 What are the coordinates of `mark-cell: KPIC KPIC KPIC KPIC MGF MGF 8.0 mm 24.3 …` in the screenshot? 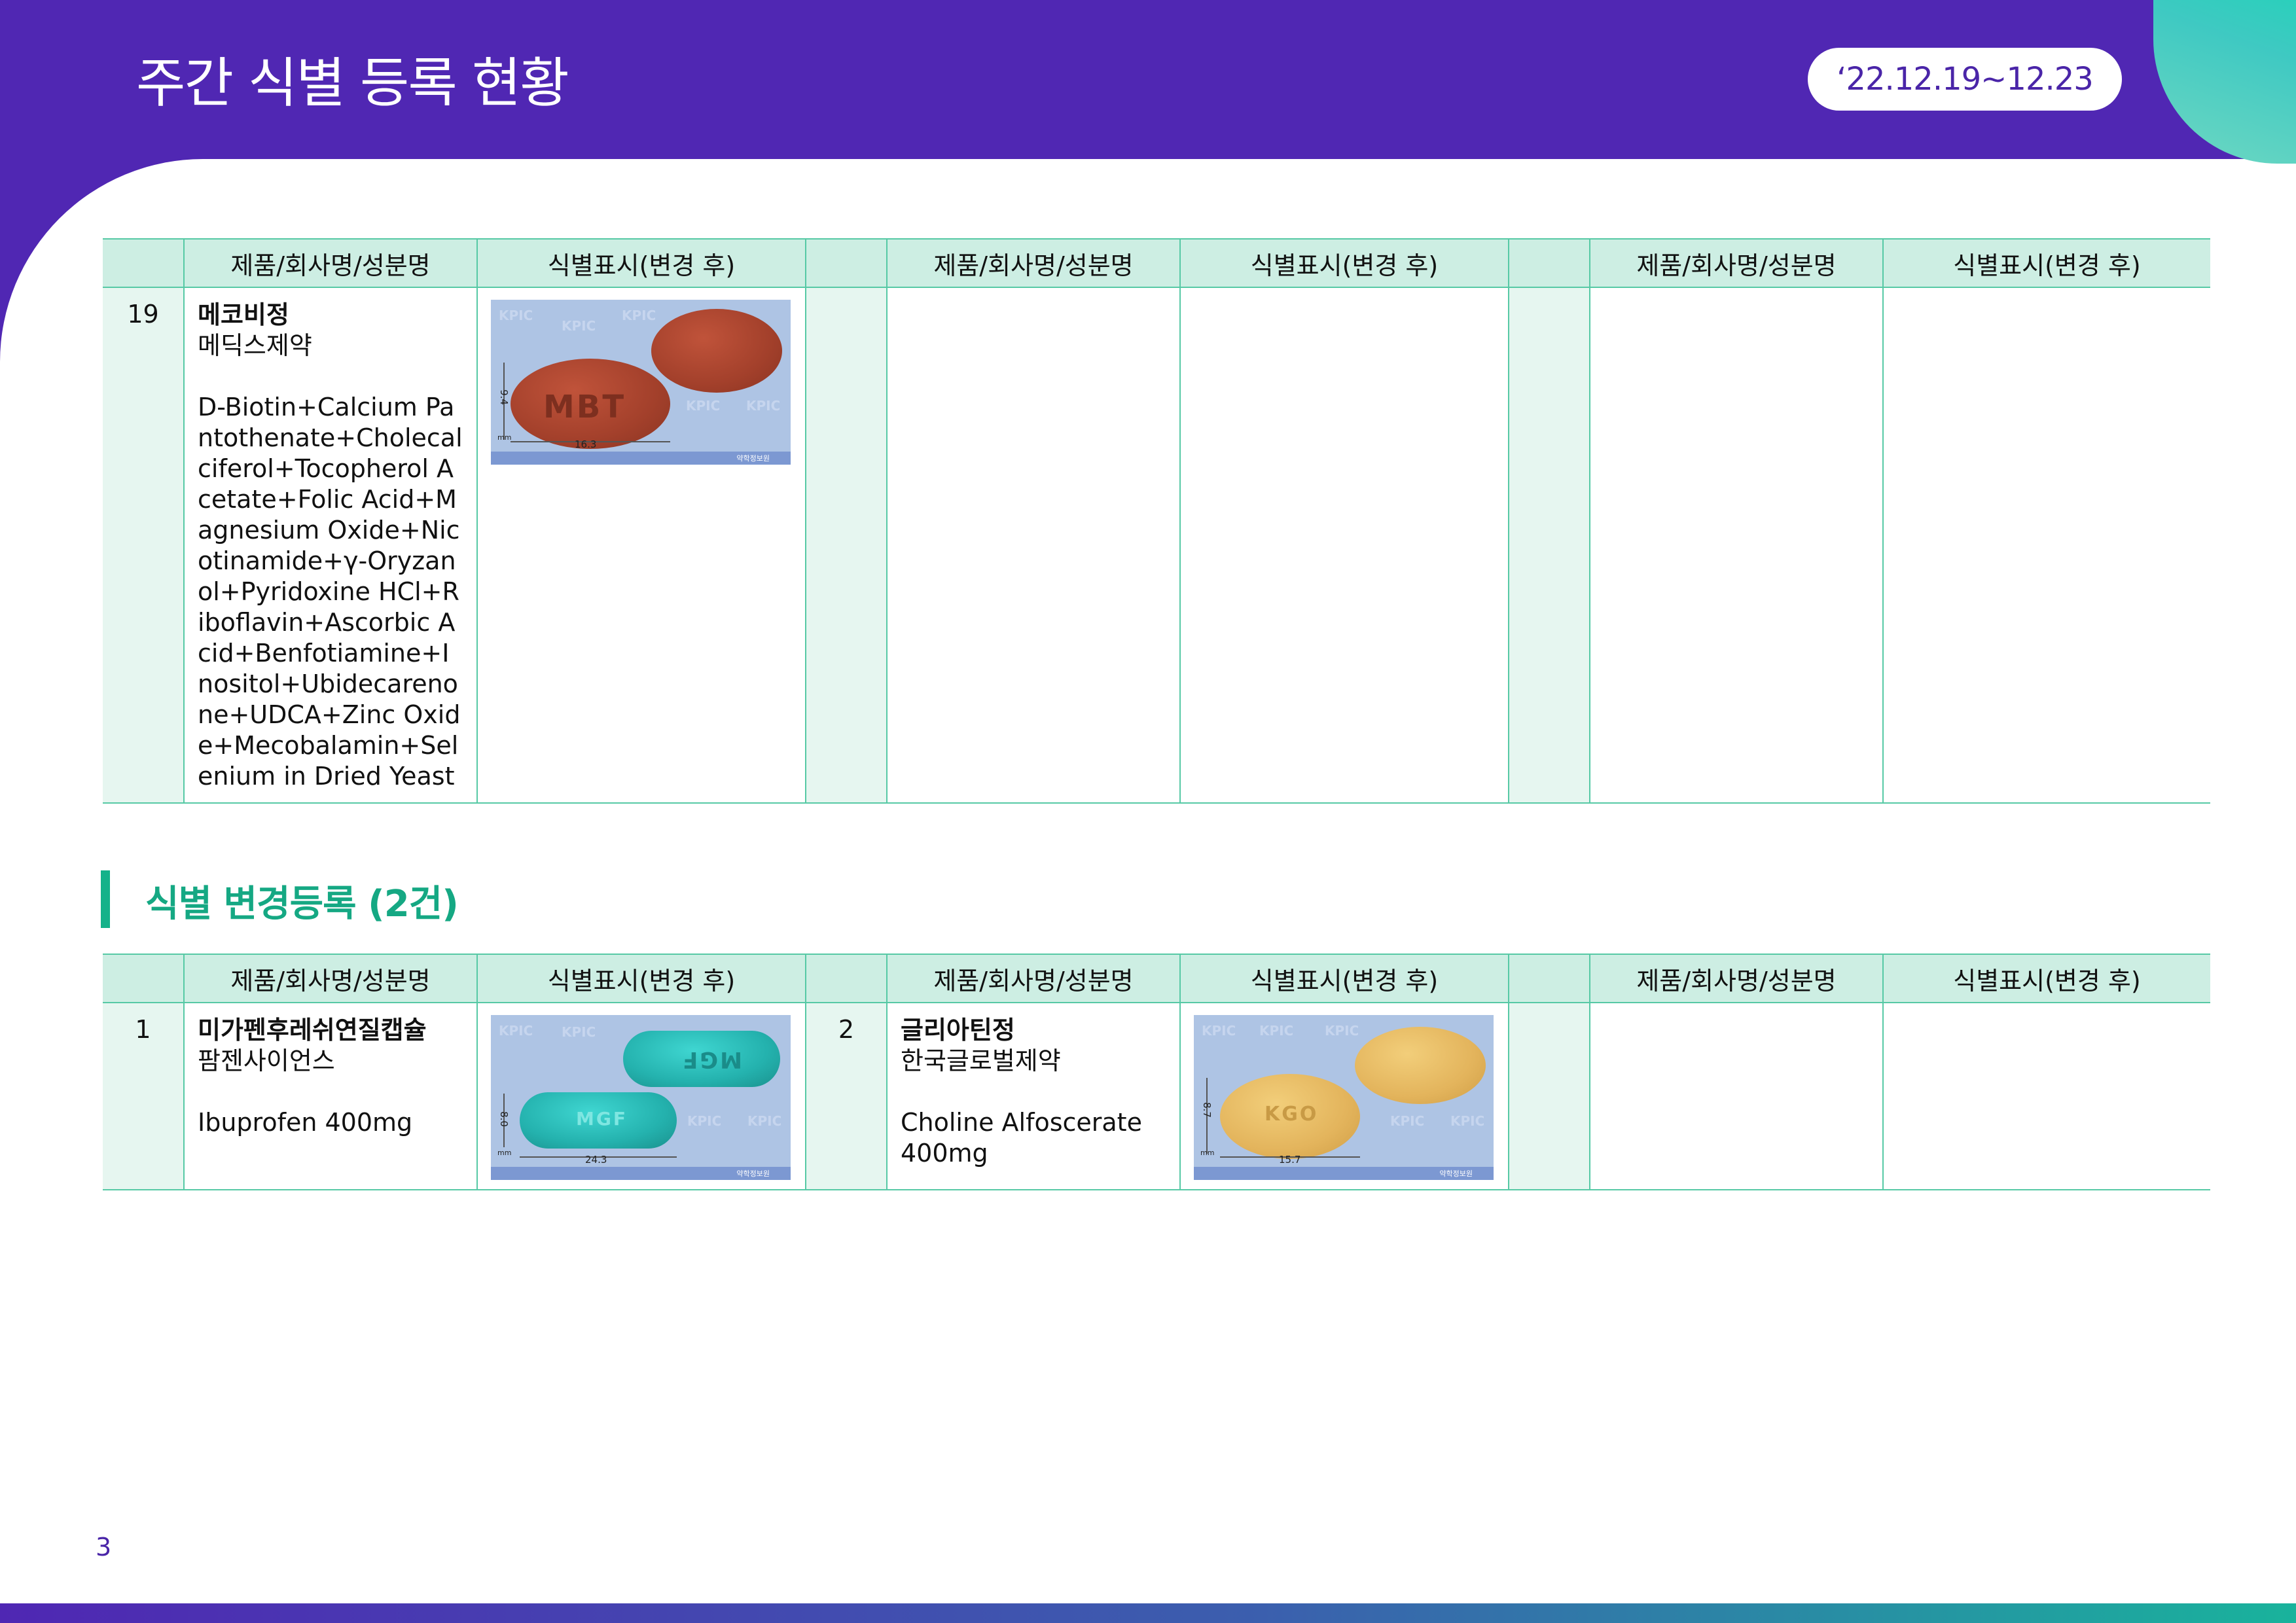 It's located at (641, 1096).